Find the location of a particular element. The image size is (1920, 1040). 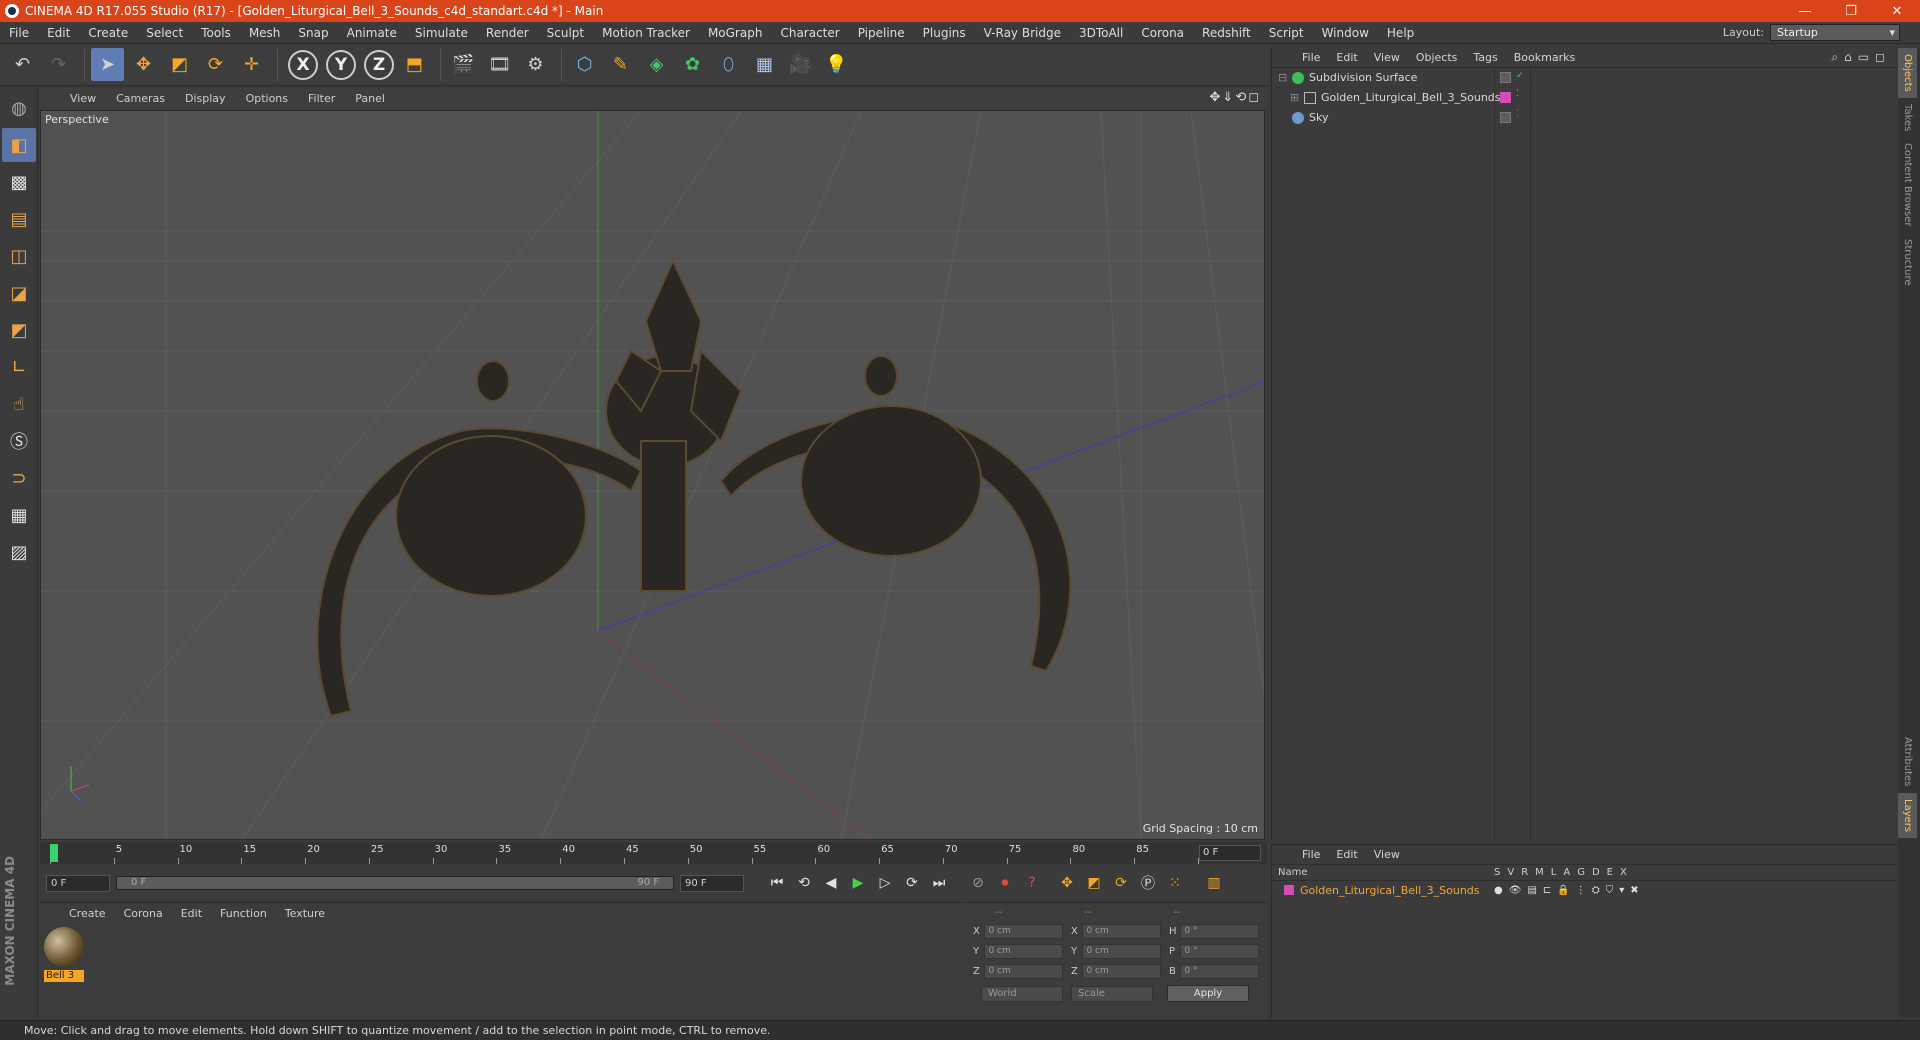

close-icon: ✕ is located at coordinates (1897, 11).